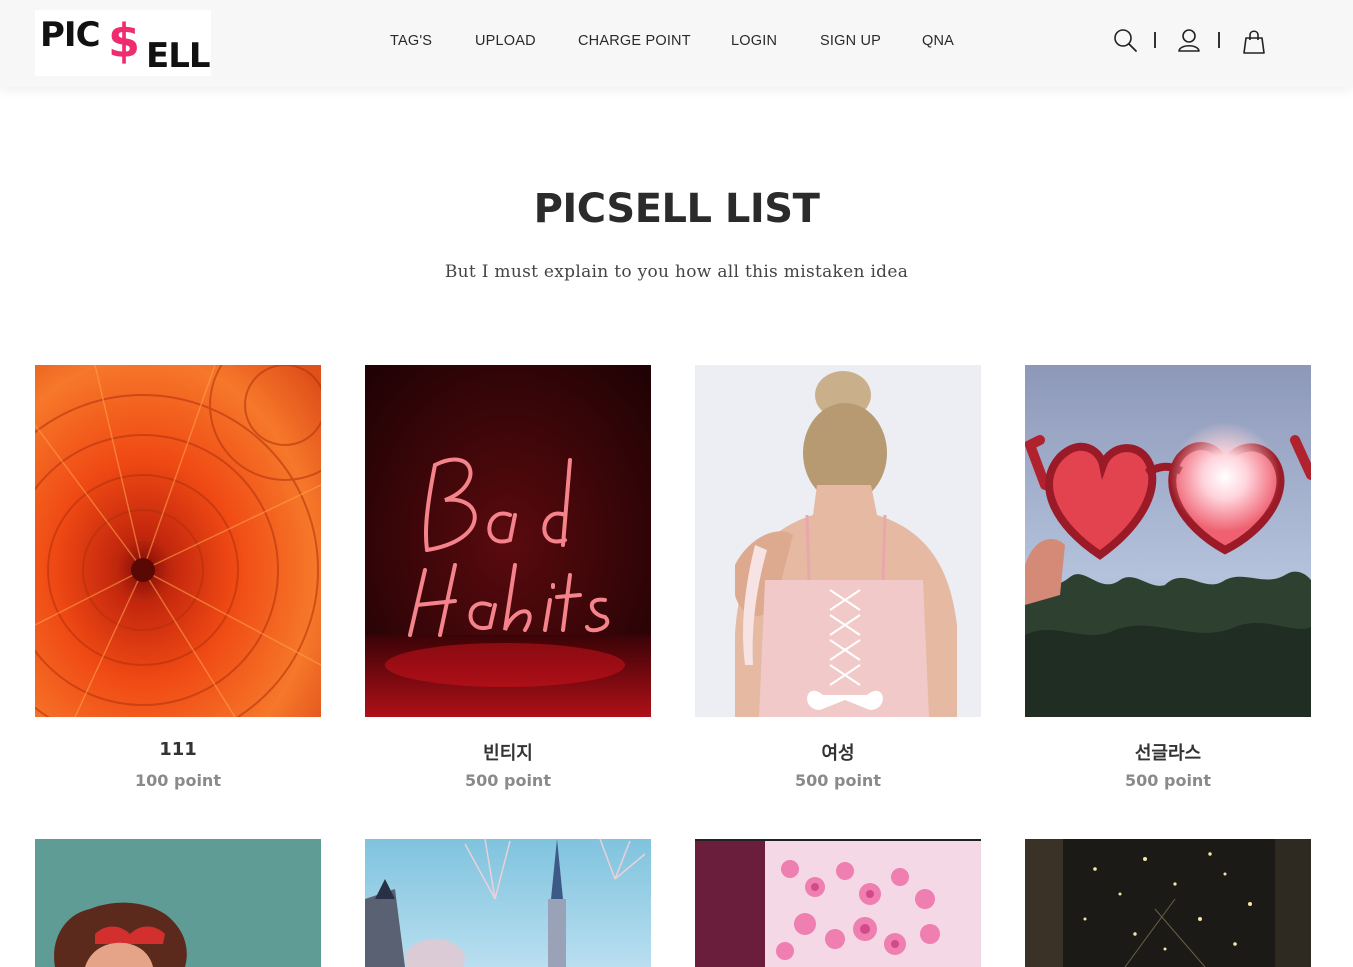 The image size is (1353, 967). I want to click on search-icon, so click(1126, 41).